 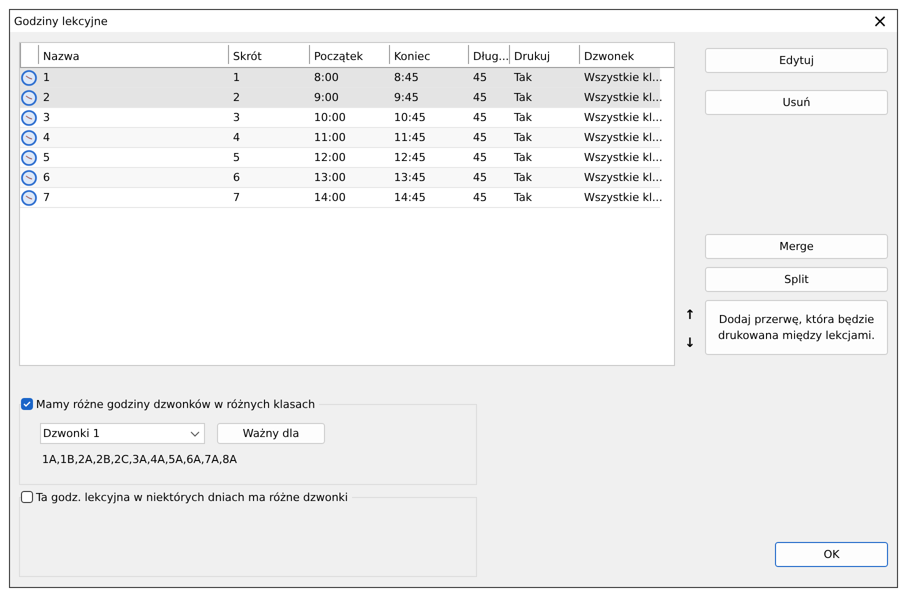 What do you see at coordinates (410, 157) in the screenshot?
I see `table-cell-text: 12:45` at bounding box center [410, 157].